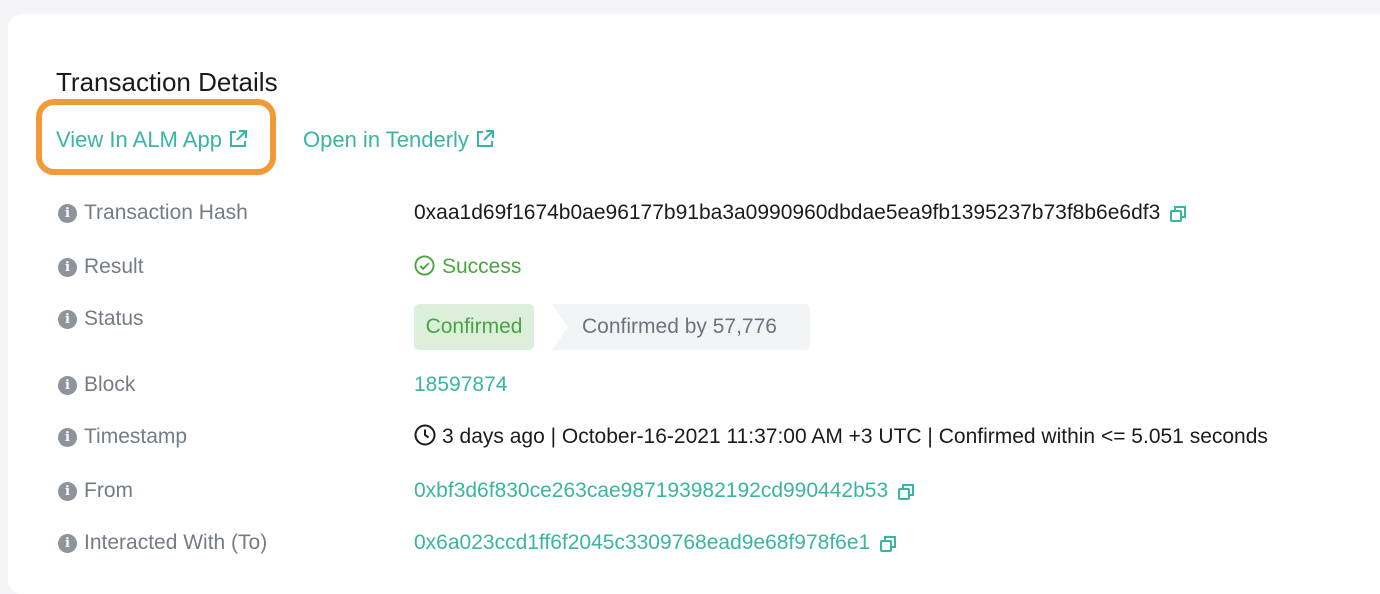  I want to click on open-in-tenderly-label: Open in Tenderly, so click(386, 139).